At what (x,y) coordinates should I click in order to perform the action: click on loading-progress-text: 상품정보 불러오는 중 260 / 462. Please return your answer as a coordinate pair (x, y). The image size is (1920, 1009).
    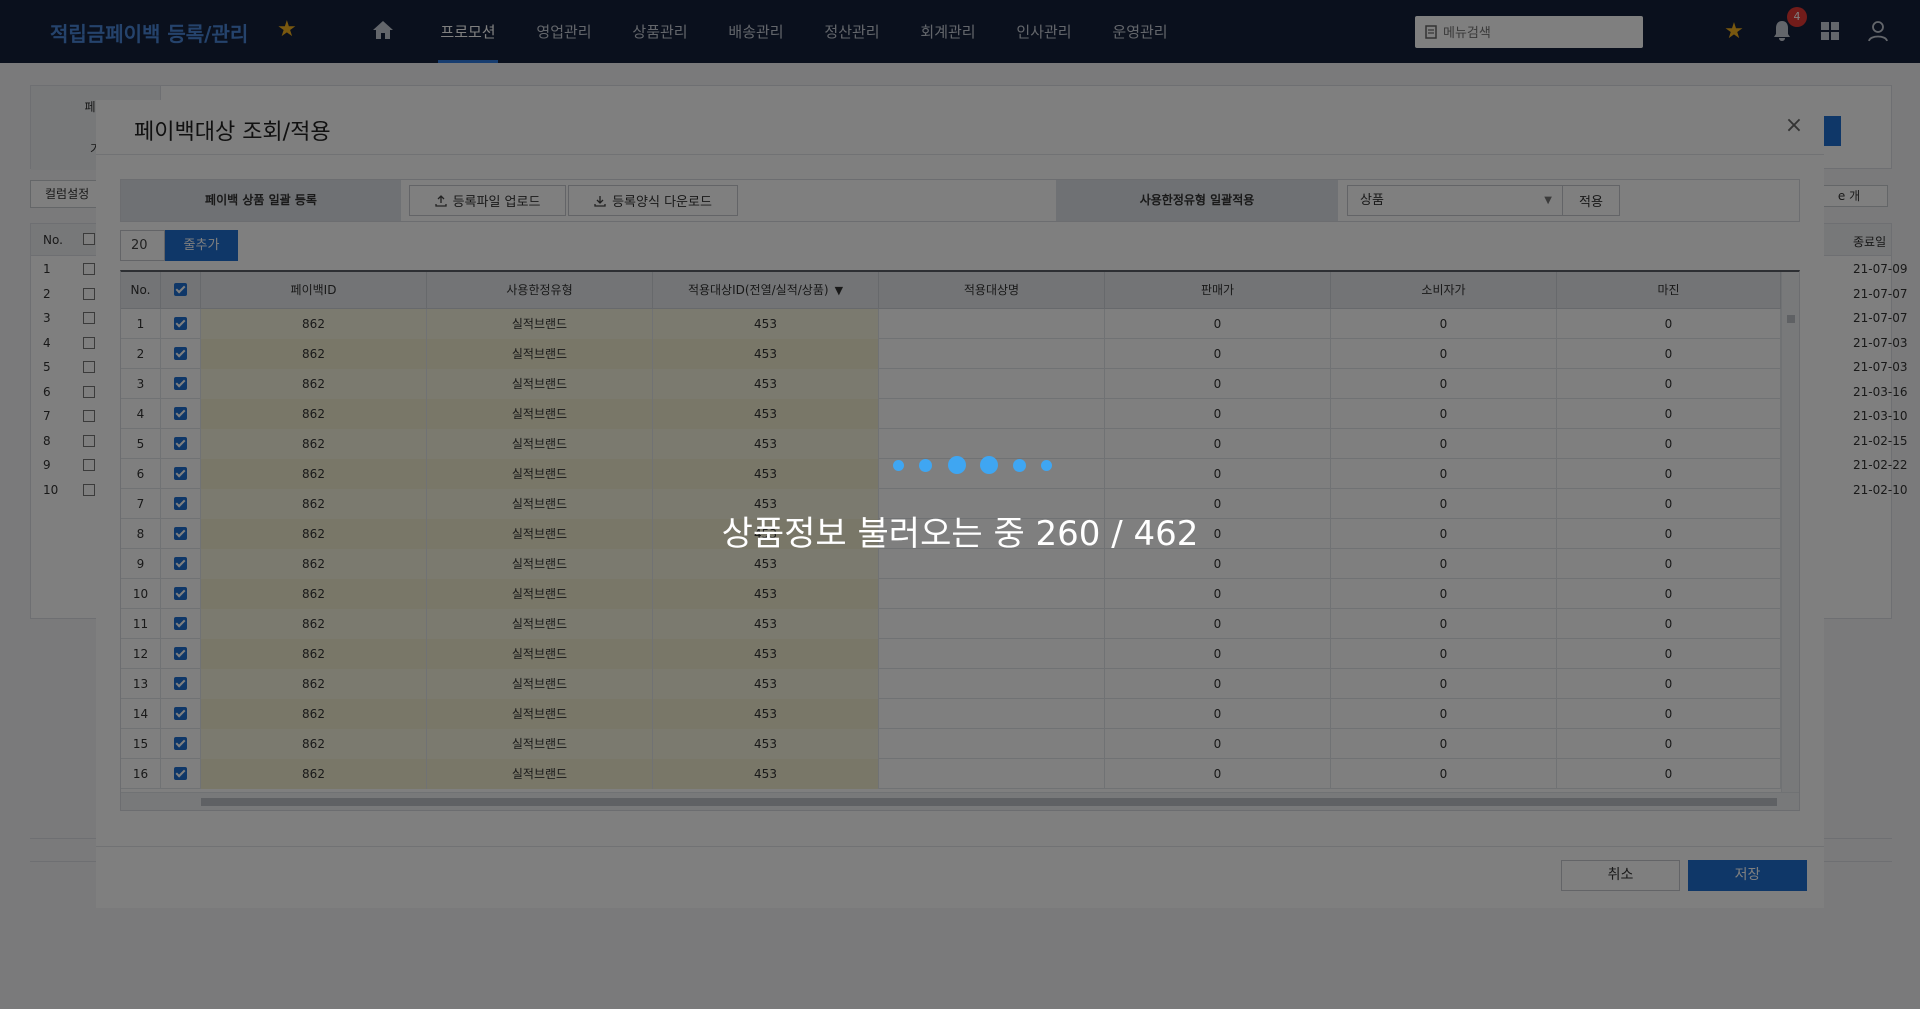
    Looking at the image, I should click on (960, 534).